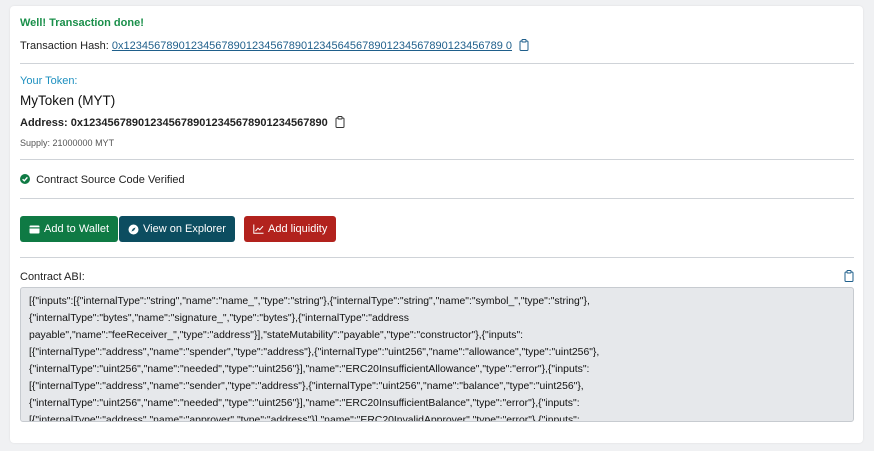  What do you see at coordinates (52, 277) in the screenshot?
I see `contract-abi-label: Contract ABI:` at bounding box center [52, 277].